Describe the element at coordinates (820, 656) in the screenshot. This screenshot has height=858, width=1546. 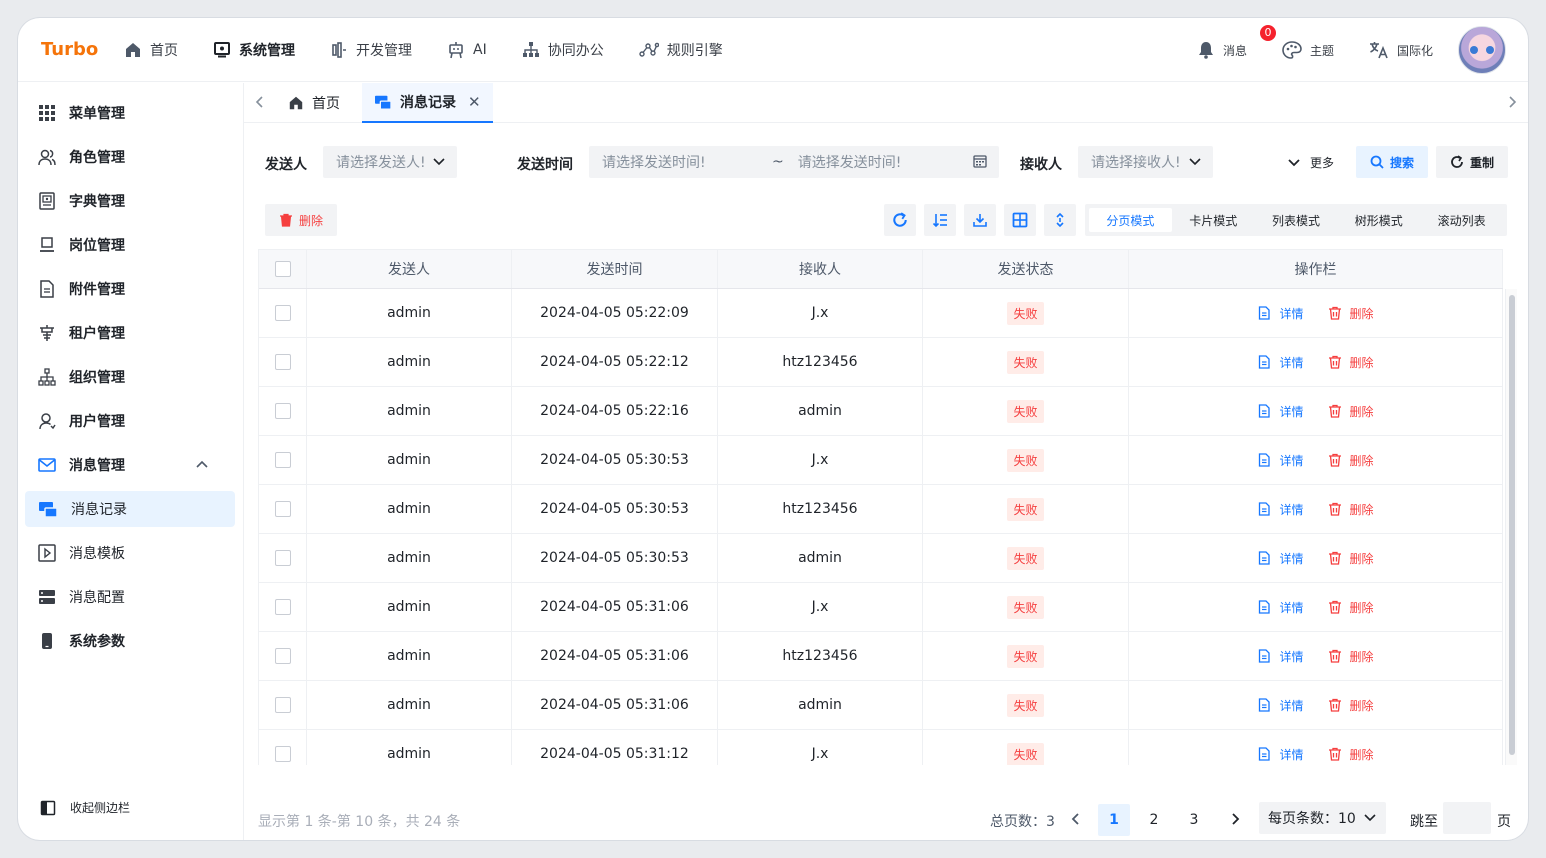
I see `receiver-cell: htz123456` at that location.